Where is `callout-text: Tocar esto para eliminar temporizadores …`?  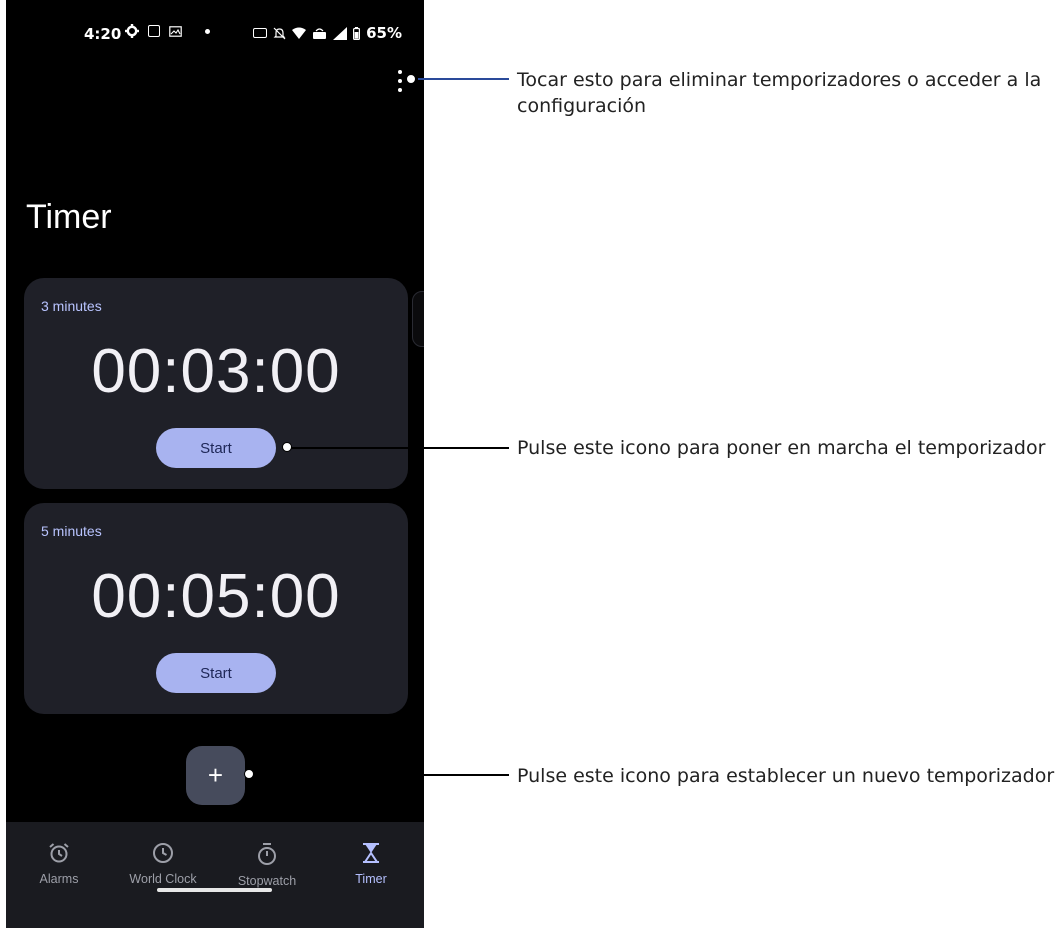 callout-text: Tocar esto para eliminar temporizadores … is located at coordinates (779, 93).